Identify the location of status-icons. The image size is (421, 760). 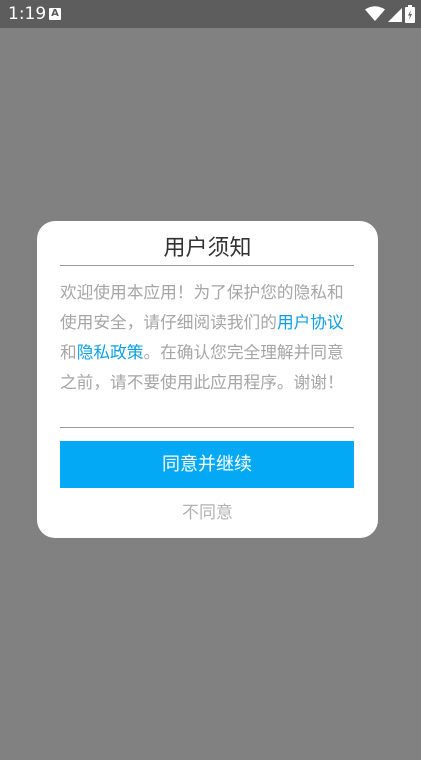
(390, 14).